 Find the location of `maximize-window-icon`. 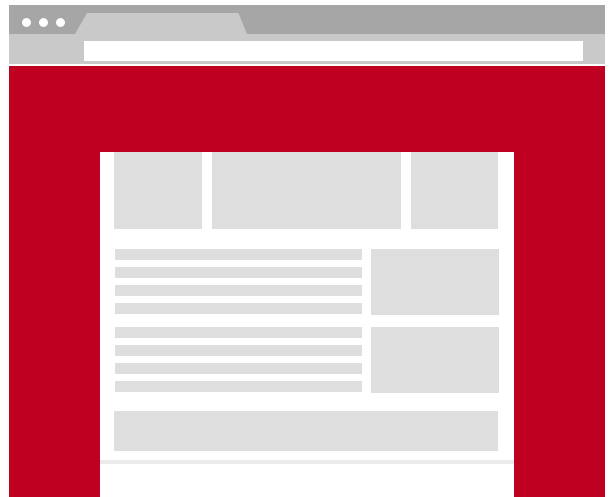

maximize-window-icon is located at coordinates (60, 22).